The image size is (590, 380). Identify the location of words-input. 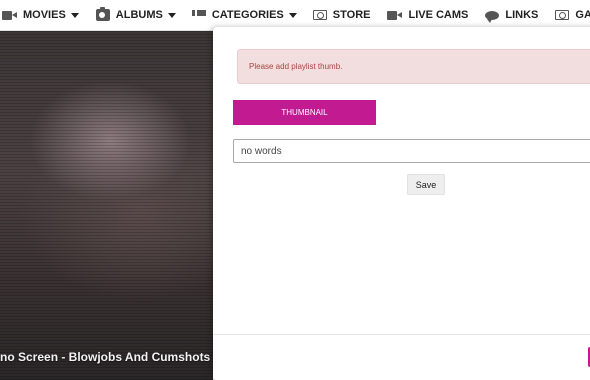
(411, 151).